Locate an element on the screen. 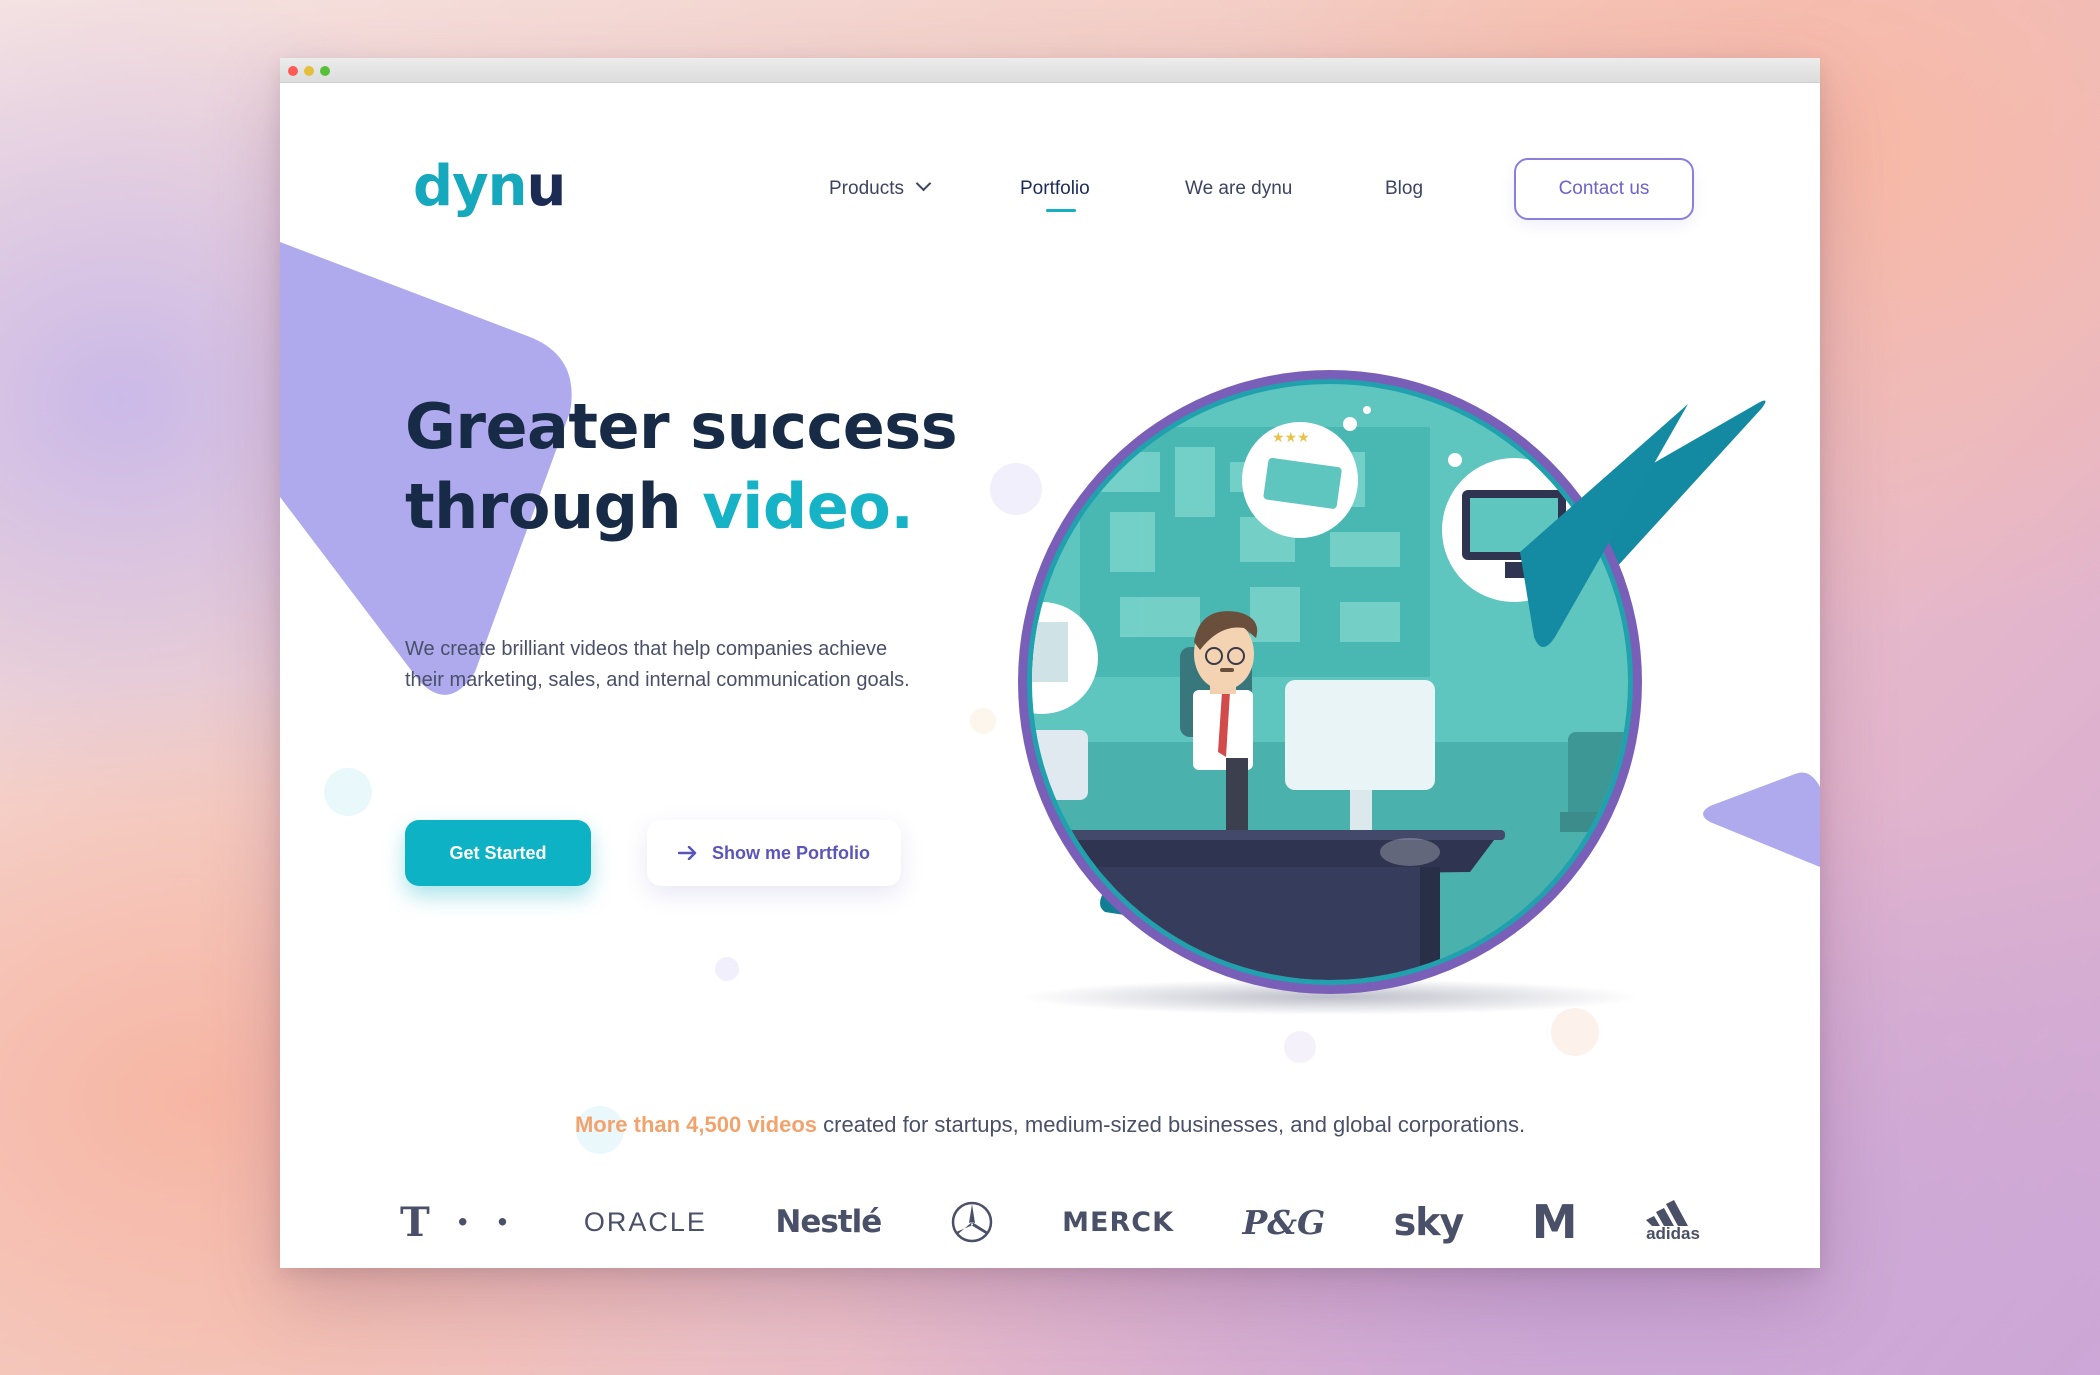 The width and height of the screenshot is (2100, 1375). nav-products: Products is located at coordinates (880, 187).